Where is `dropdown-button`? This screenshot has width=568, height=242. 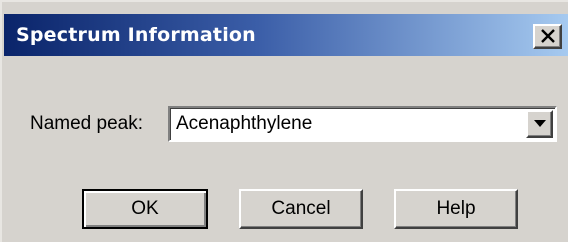
dropdown-button is located at coordinates (539, 124).